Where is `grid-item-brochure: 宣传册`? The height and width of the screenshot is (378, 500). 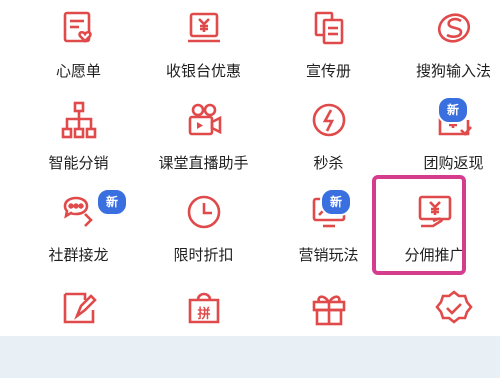
grid-item-brochure: 宣传册 is located at coordinates (328, 53).